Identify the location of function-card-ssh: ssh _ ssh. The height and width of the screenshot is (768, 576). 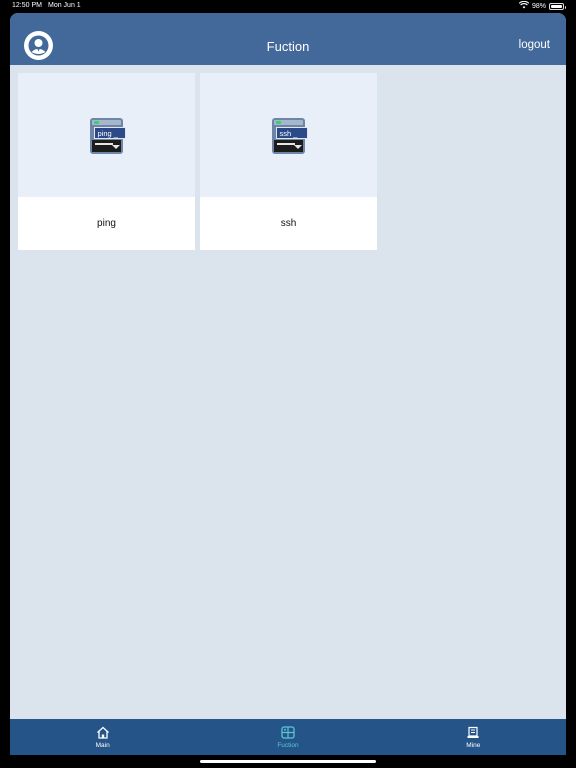
(288, 161).